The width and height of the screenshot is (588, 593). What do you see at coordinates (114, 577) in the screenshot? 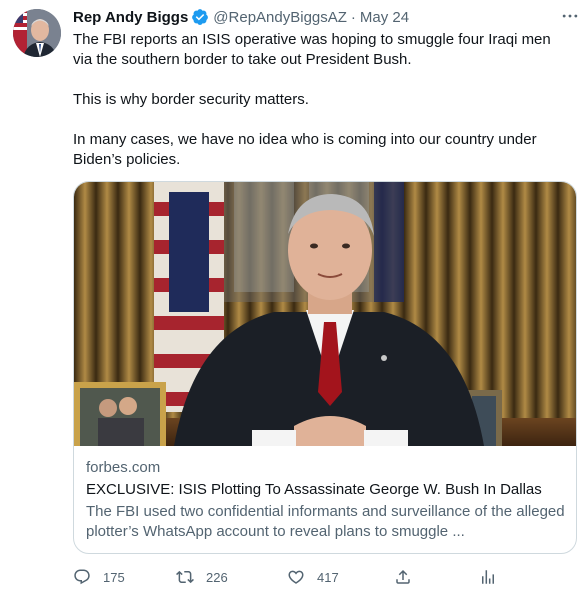
I see `reply-count: 175` at bounding box center [114, 577].